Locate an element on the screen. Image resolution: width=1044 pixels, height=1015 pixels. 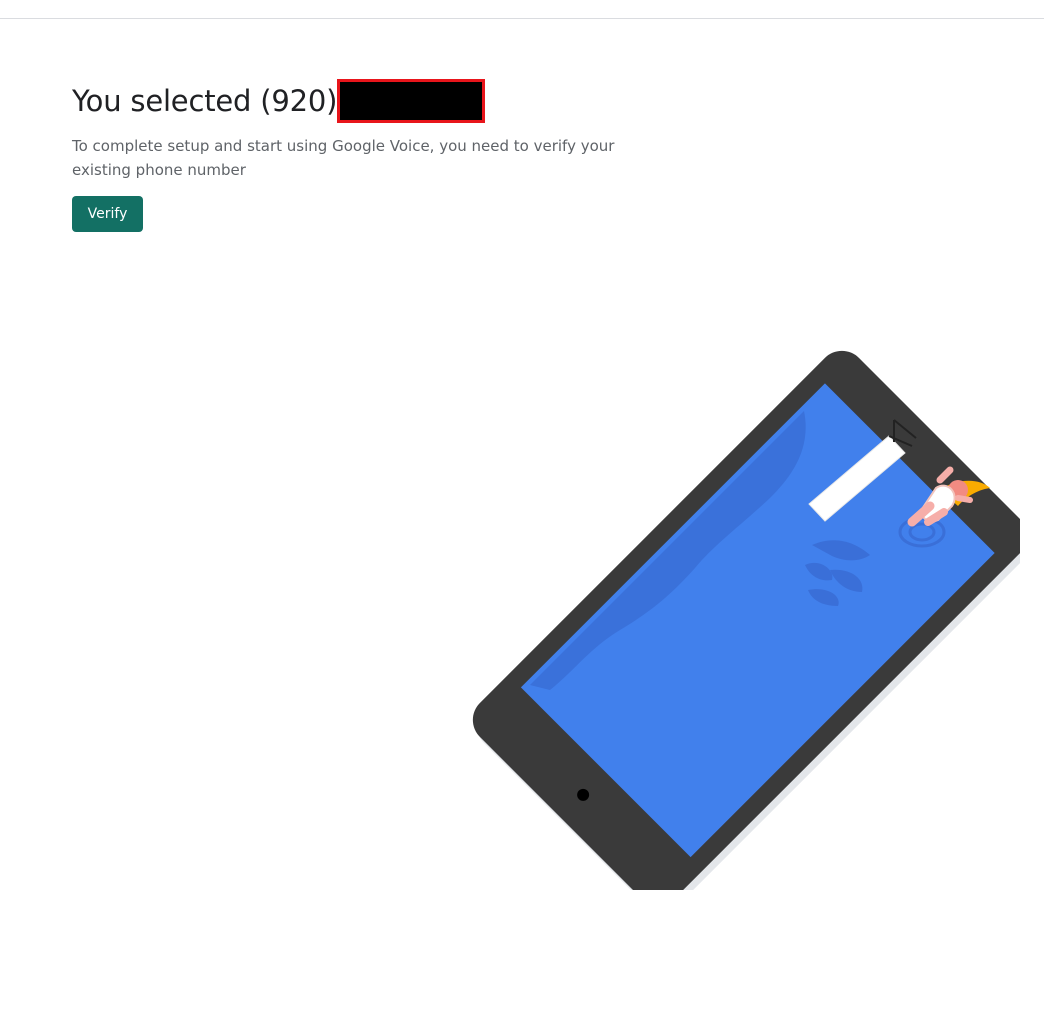
redacted-phone-number is located at coordinates (411, 101).